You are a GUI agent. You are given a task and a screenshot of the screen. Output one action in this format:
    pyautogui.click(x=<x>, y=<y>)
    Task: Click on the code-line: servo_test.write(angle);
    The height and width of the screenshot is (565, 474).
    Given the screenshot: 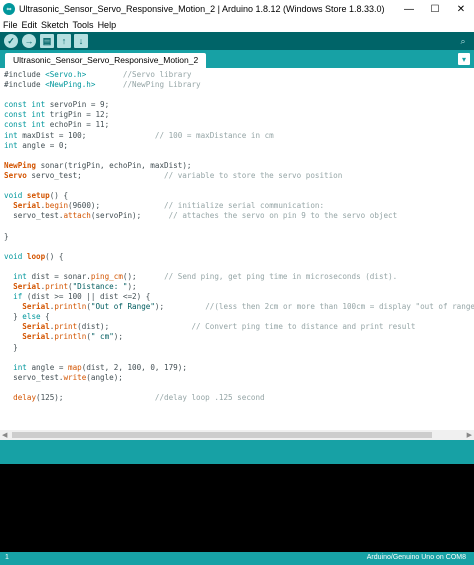 What is the action you would take?
    pyautogui.click(x=239, y=378)
    